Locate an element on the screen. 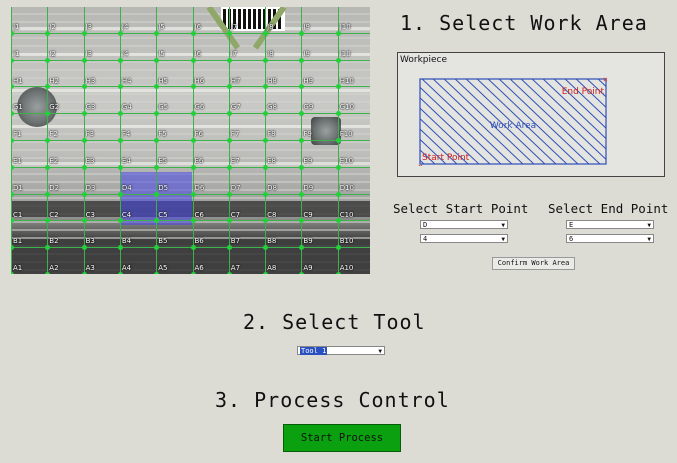  end-col-value: 6 is located at coordinates (571, 239).